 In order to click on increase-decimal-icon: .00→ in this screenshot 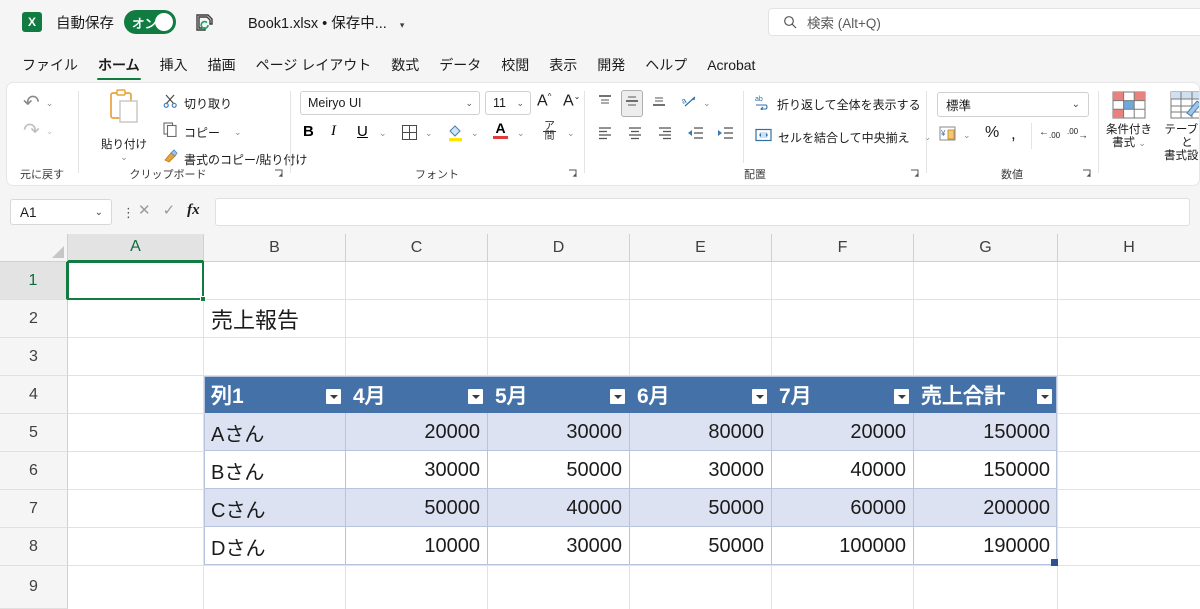, I will do `click(1077, 134)`.